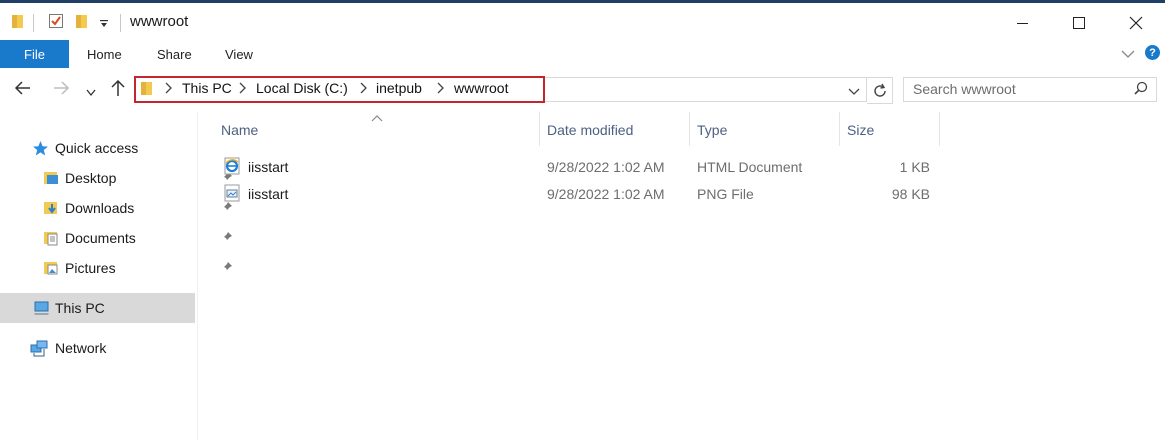 Image resolution: width=1165 pixels, height=440 pixels. Describe the element at coordinates (34, 54) in the screenshot. I see `tab-file: File` at that location.